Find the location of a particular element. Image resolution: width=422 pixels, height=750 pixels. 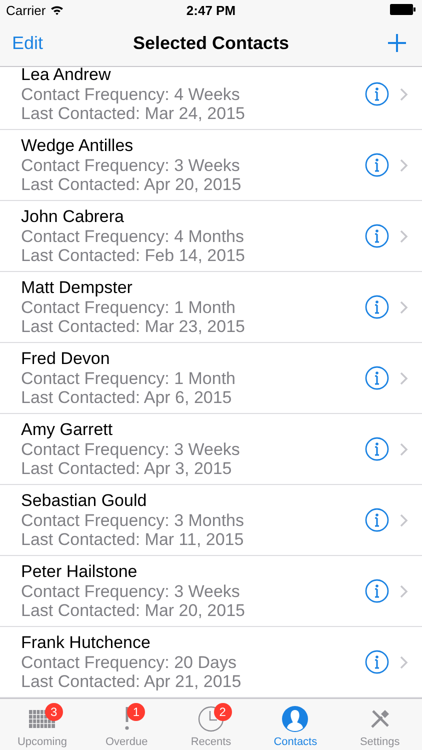

contact-name: Sebastian Gould is located at coordinates (84, 500).